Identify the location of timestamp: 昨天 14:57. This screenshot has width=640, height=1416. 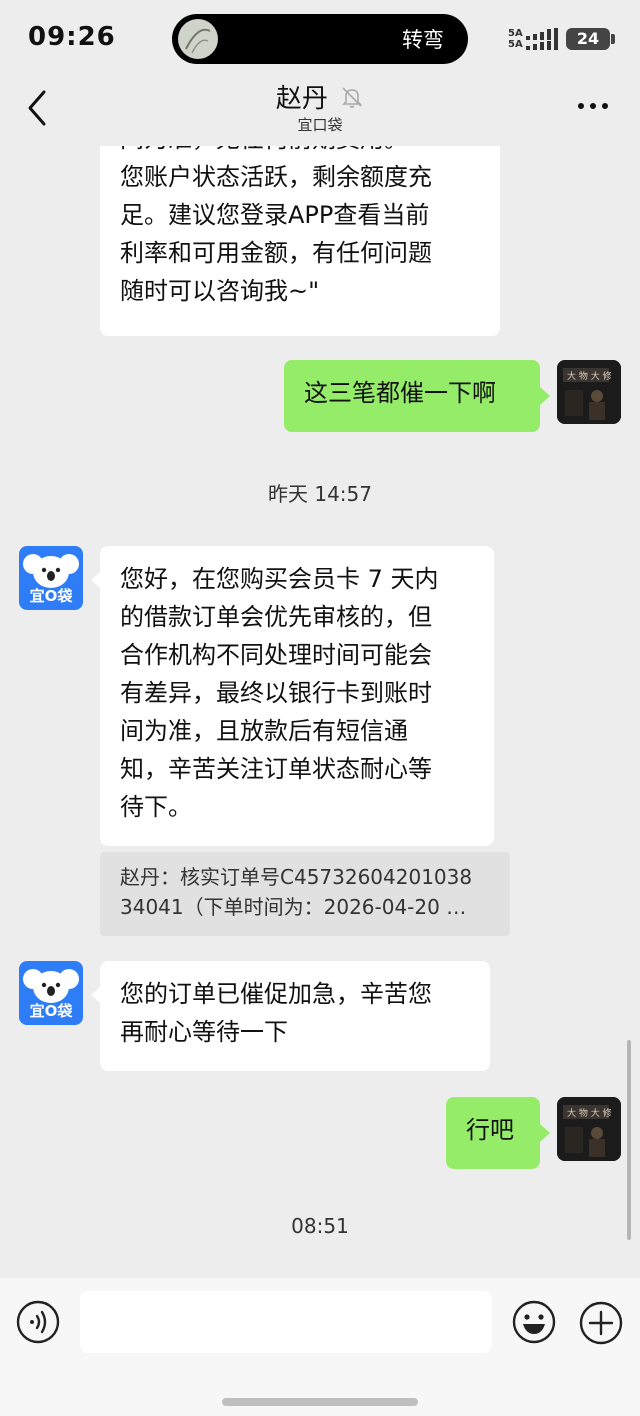
(320, 494).